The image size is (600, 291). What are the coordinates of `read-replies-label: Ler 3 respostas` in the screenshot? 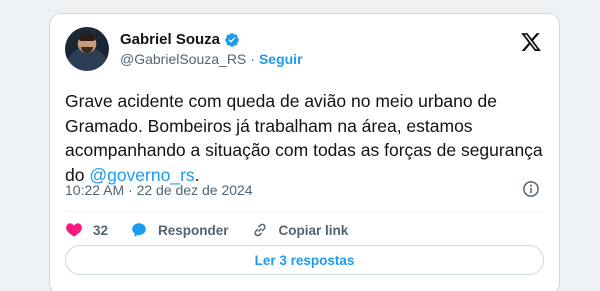 It's located at (304, 260).